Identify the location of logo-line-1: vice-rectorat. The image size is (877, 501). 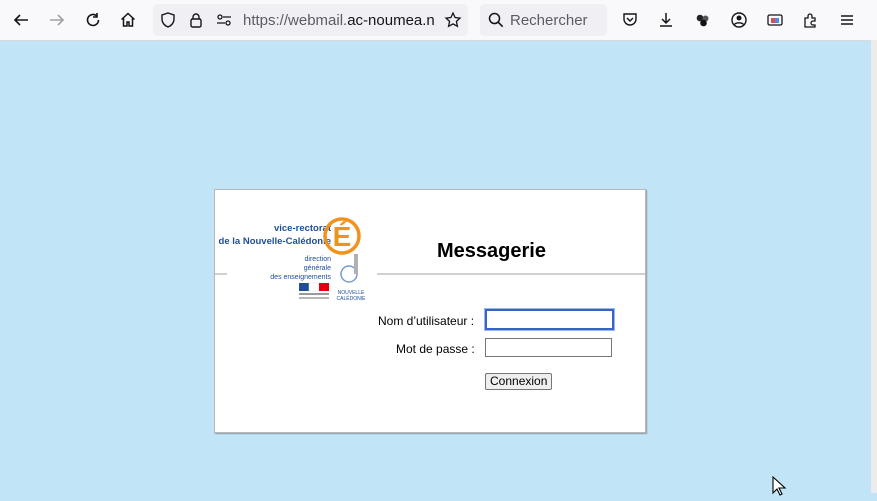
(303, 228).